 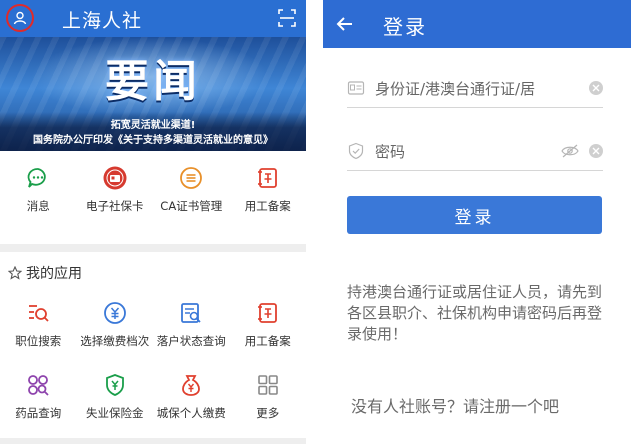 I want to click on app-drug-query: 药品查询, so click(x=38, y=396).